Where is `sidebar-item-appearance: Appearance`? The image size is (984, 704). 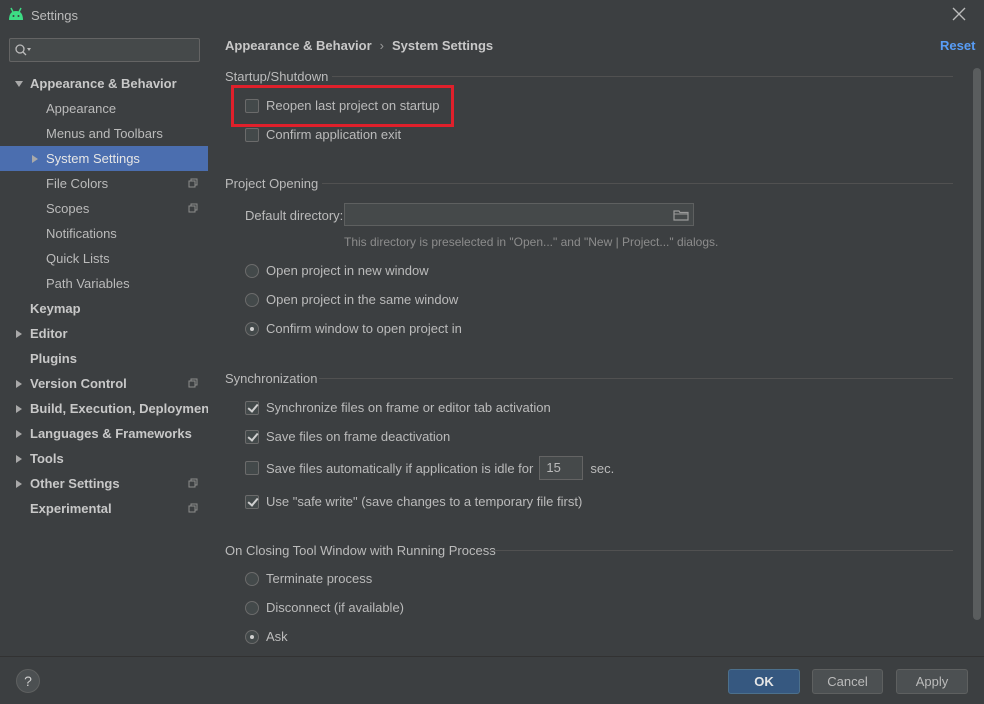
sidebar-item-appearance: Appearance is located at coordinates (104, 108).